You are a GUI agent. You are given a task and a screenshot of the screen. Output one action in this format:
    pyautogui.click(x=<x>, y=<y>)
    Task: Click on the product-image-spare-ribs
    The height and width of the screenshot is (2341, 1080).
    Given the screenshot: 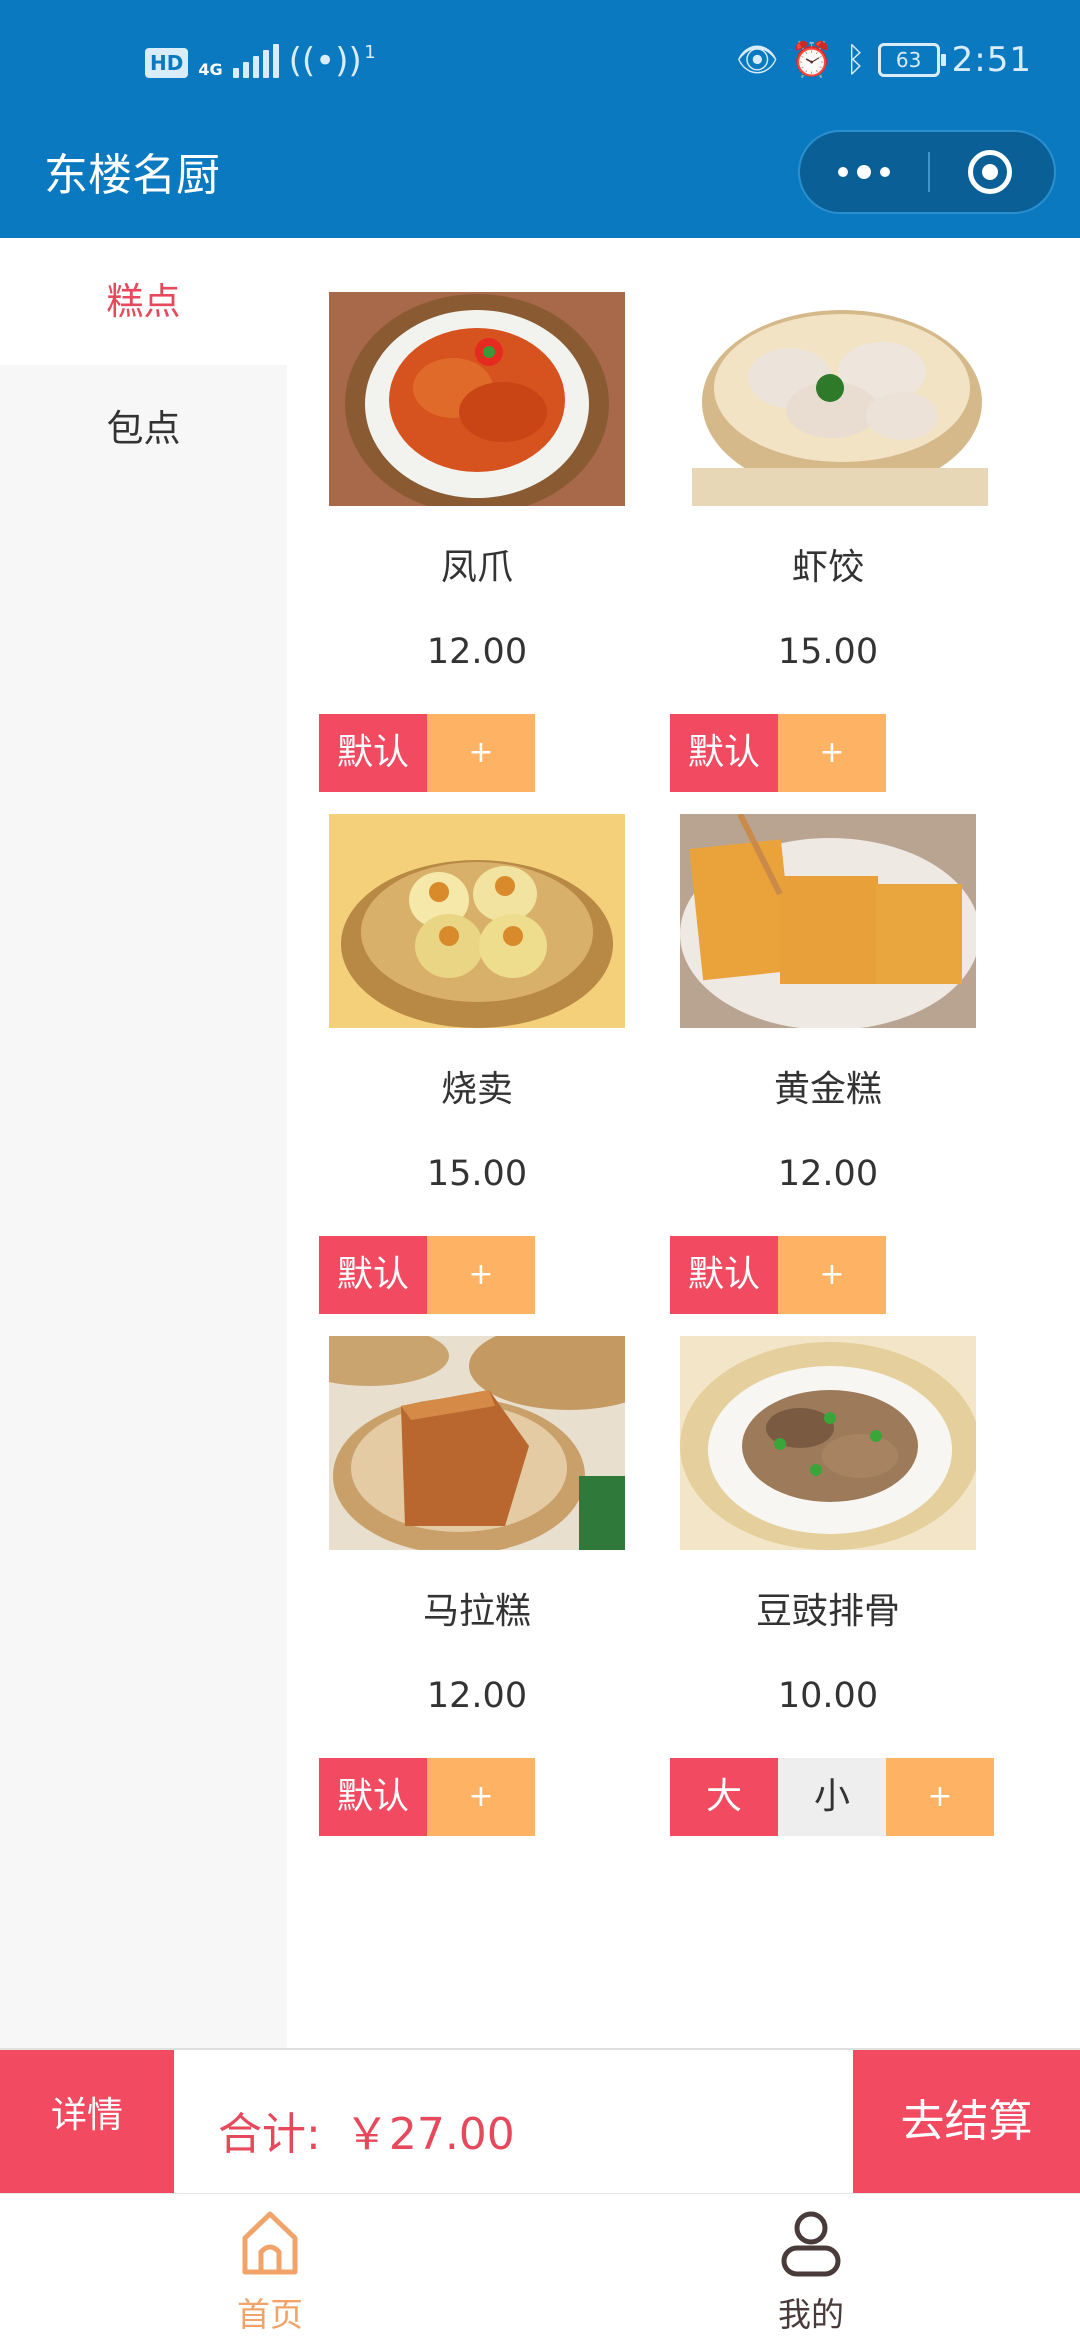 What is the action you would take?
    pyautogui.click(x=828, y=1443)
    